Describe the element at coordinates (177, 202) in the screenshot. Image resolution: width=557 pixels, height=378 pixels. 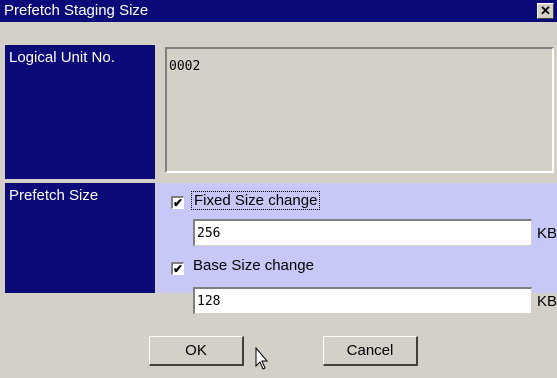
I see `fixed-size-checkbox: ✔` at that location.